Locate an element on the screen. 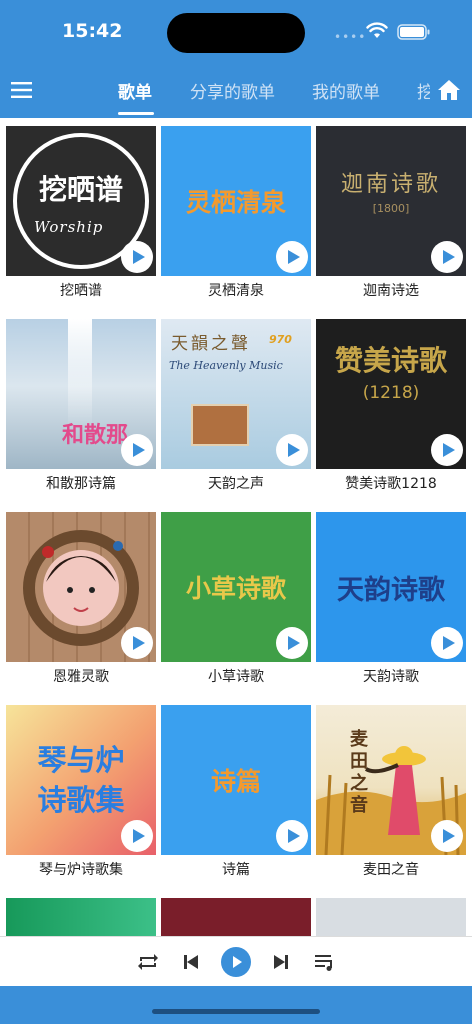 The image size is (472, 1024). status-time: 15:42 is located at coordinates (92, 31).